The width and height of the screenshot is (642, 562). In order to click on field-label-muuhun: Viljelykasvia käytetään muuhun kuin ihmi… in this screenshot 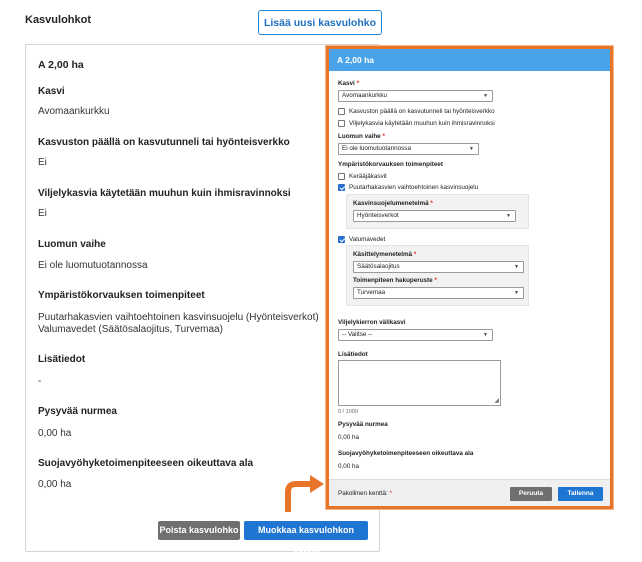, I will do `click(164, 193)`.